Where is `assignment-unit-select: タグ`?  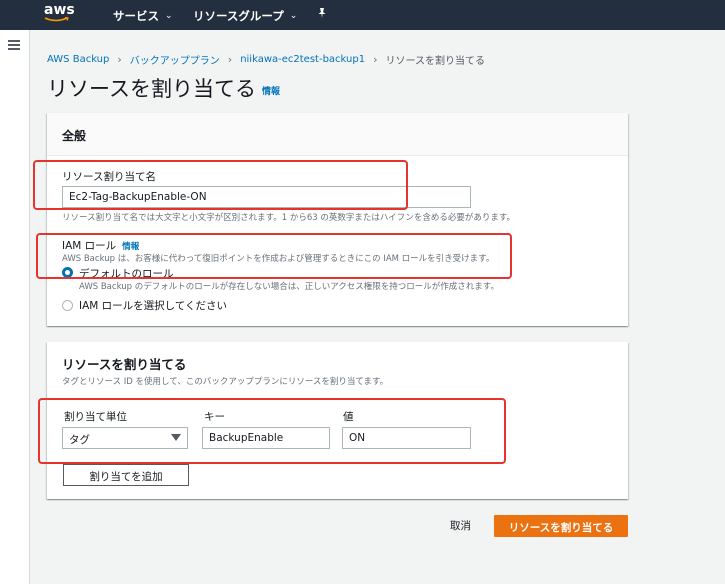
assignment-unit-select: タグ is located at coordinates (125, 438).